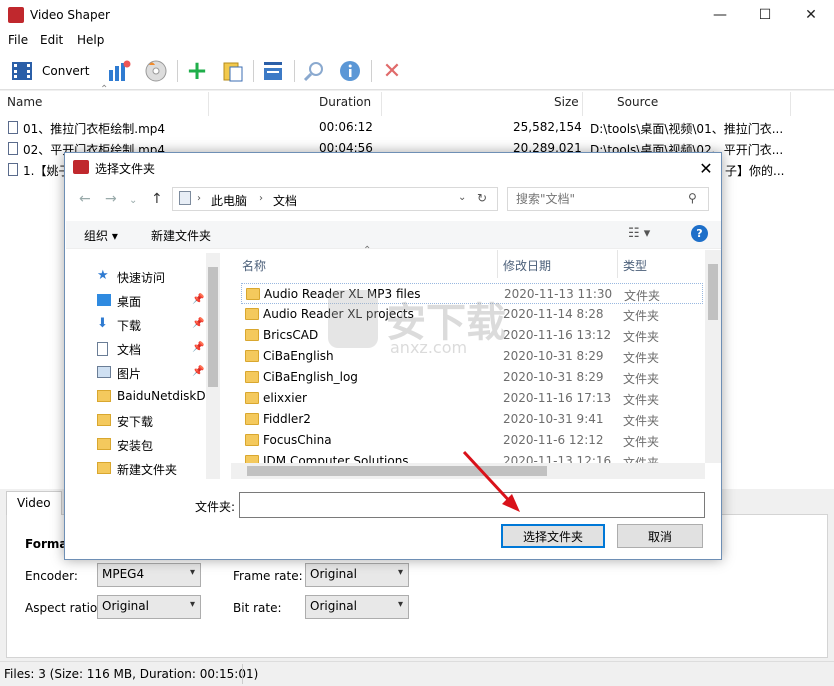  What do you see at coordinates (18, 40) in the screenshot?
I see `menu-file: File` at bounding box center [18, 40].